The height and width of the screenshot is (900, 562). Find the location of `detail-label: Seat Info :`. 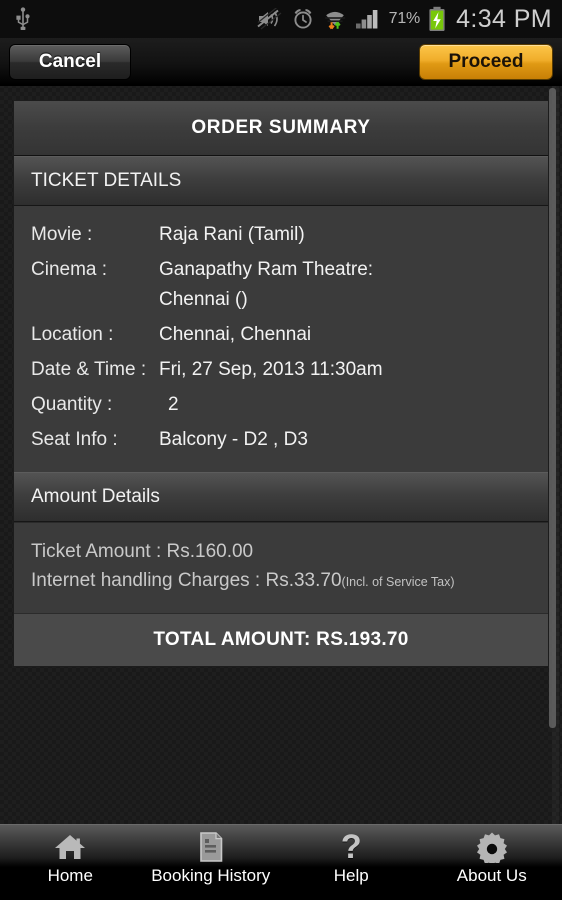

detail-label: Seat Info : is located at coordinates (74, 439).